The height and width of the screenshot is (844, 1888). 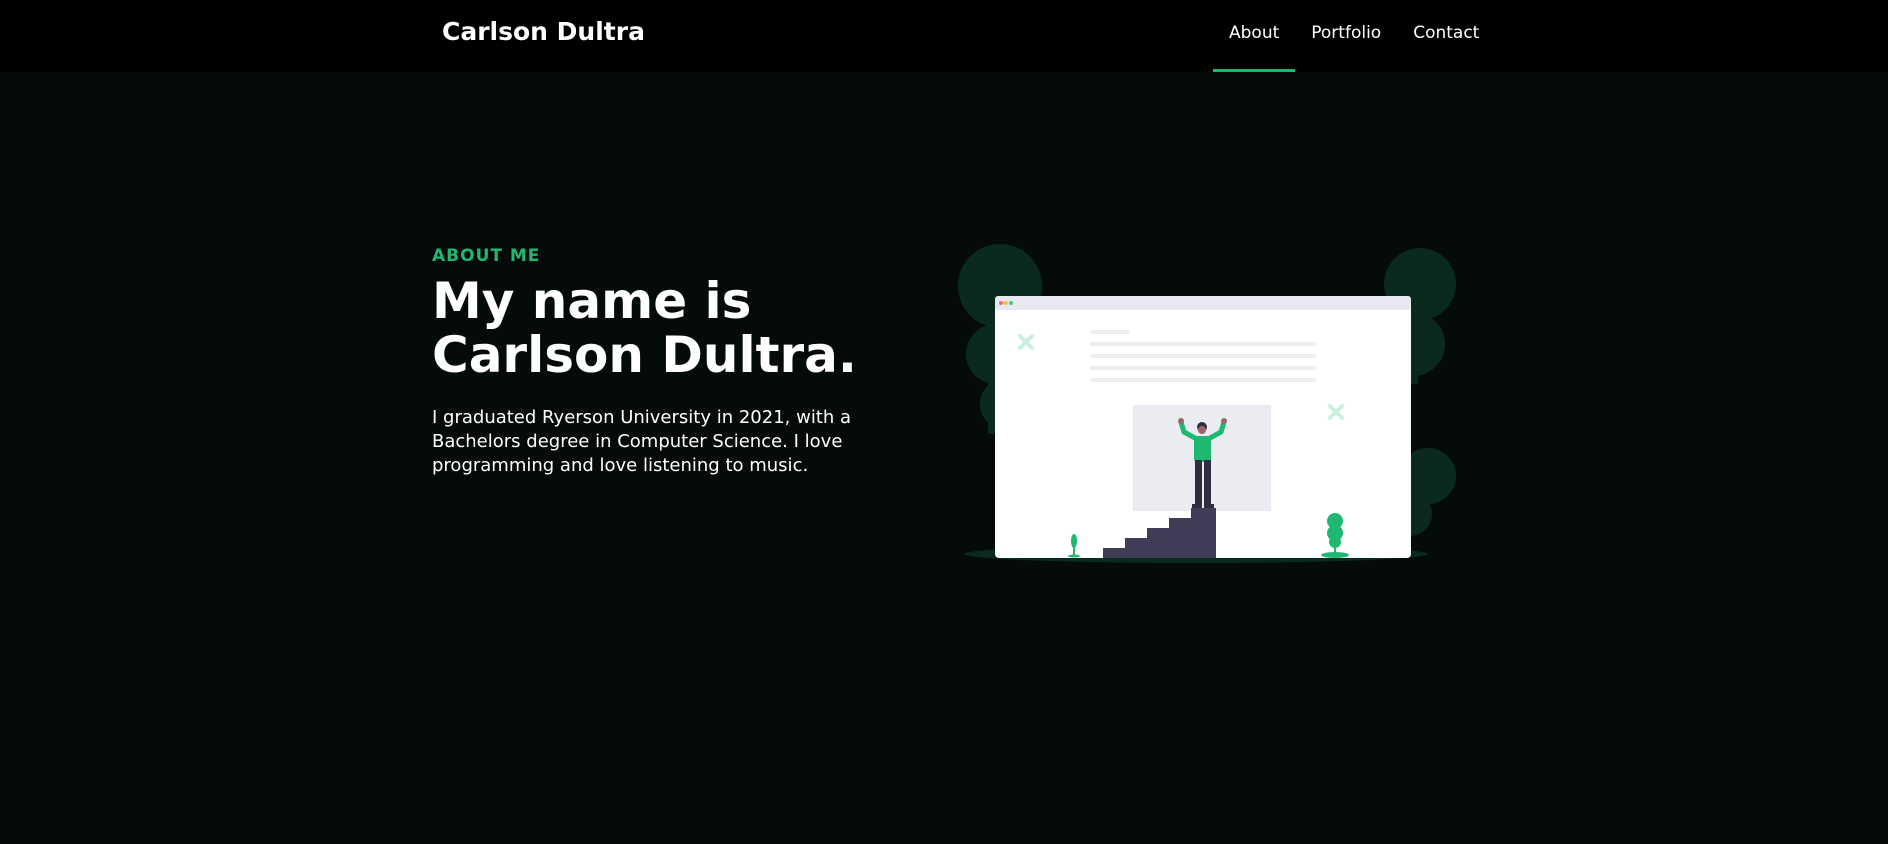 I want to click on navbar: Carlson Dultra About Portfolio Contact, so click(x=944, y=36).